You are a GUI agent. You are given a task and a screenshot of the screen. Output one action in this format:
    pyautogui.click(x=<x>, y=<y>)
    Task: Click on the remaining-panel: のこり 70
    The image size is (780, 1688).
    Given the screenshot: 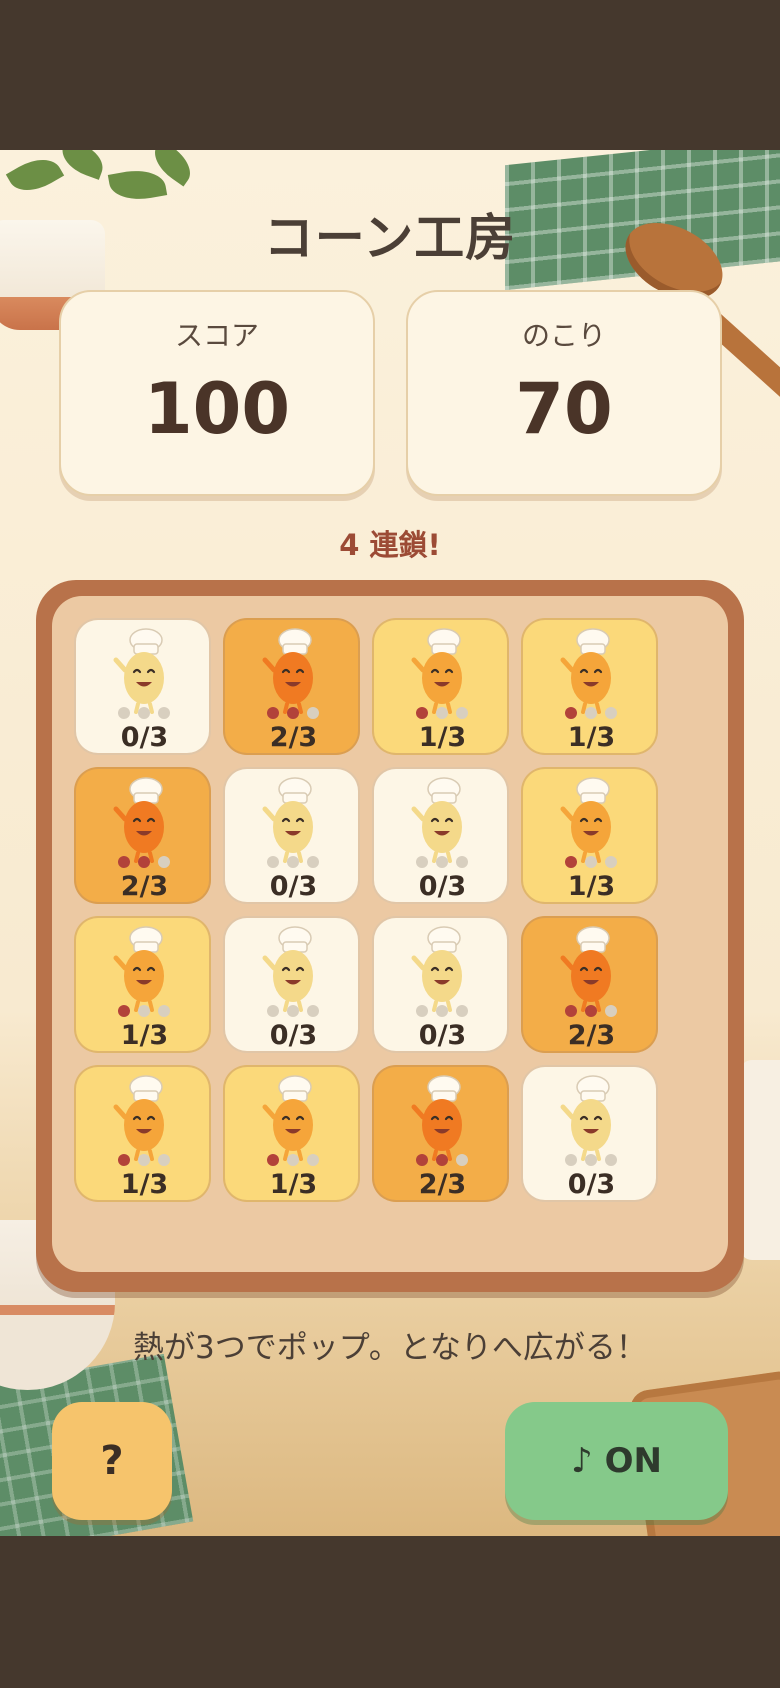 What is the action you would take?
    pyautogui.click(x=564, y=393)
    